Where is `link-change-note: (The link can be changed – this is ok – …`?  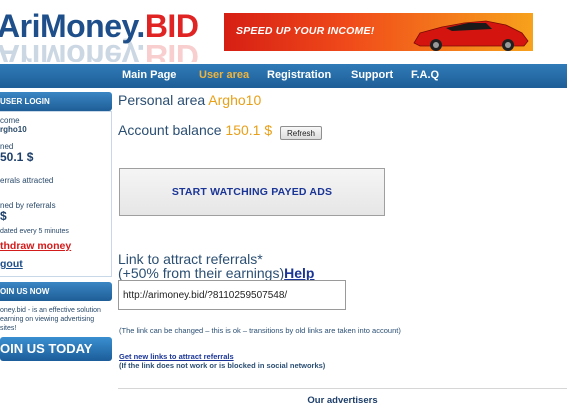 link-change-note: (The link can be changed – this is ok – … is located at coordinates (260, 330).